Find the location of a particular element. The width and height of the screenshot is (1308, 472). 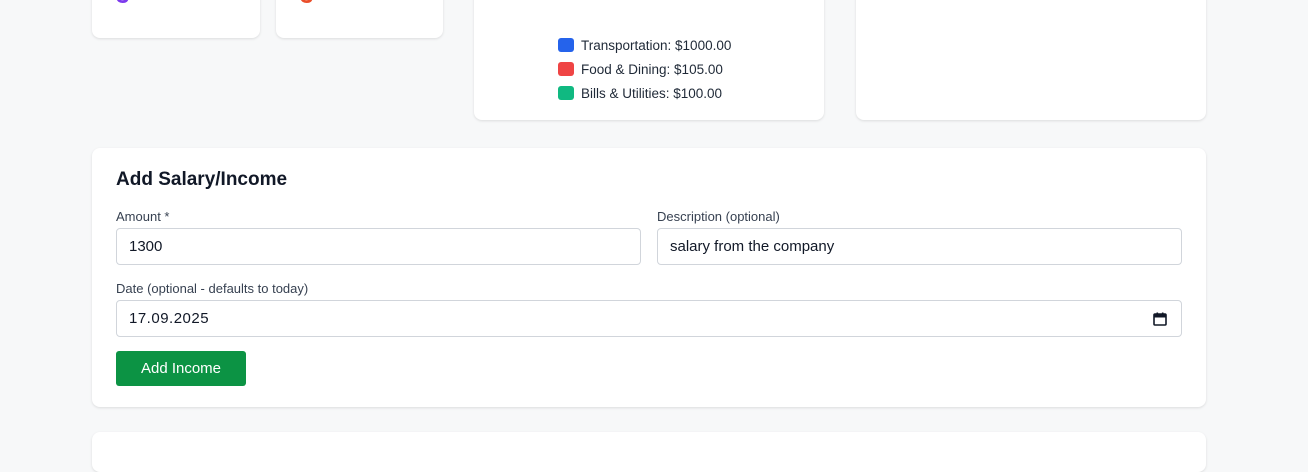

next-section-card is located at coordinates (649, 452).